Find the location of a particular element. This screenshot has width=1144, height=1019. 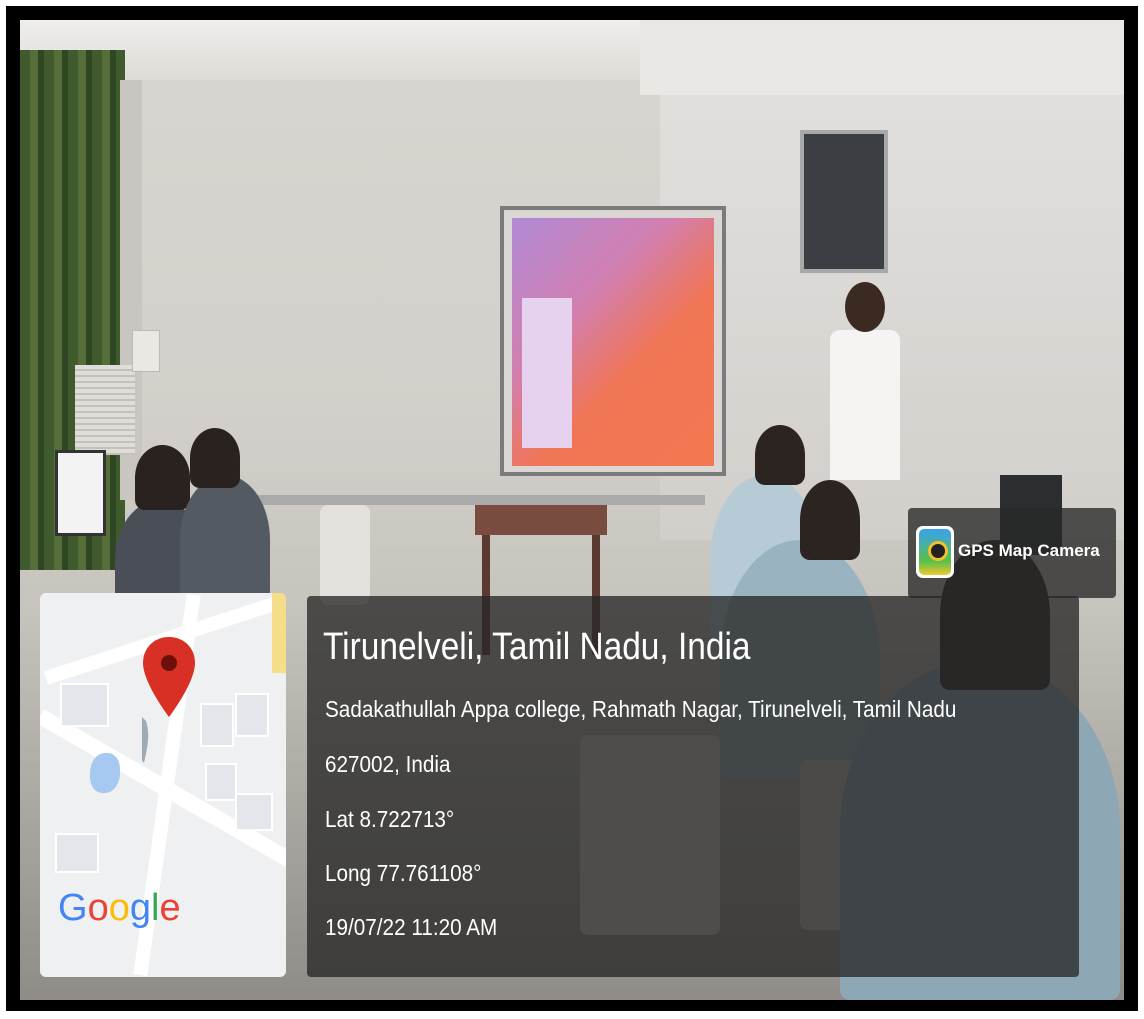

instructor is located at coordinates (865, 387).